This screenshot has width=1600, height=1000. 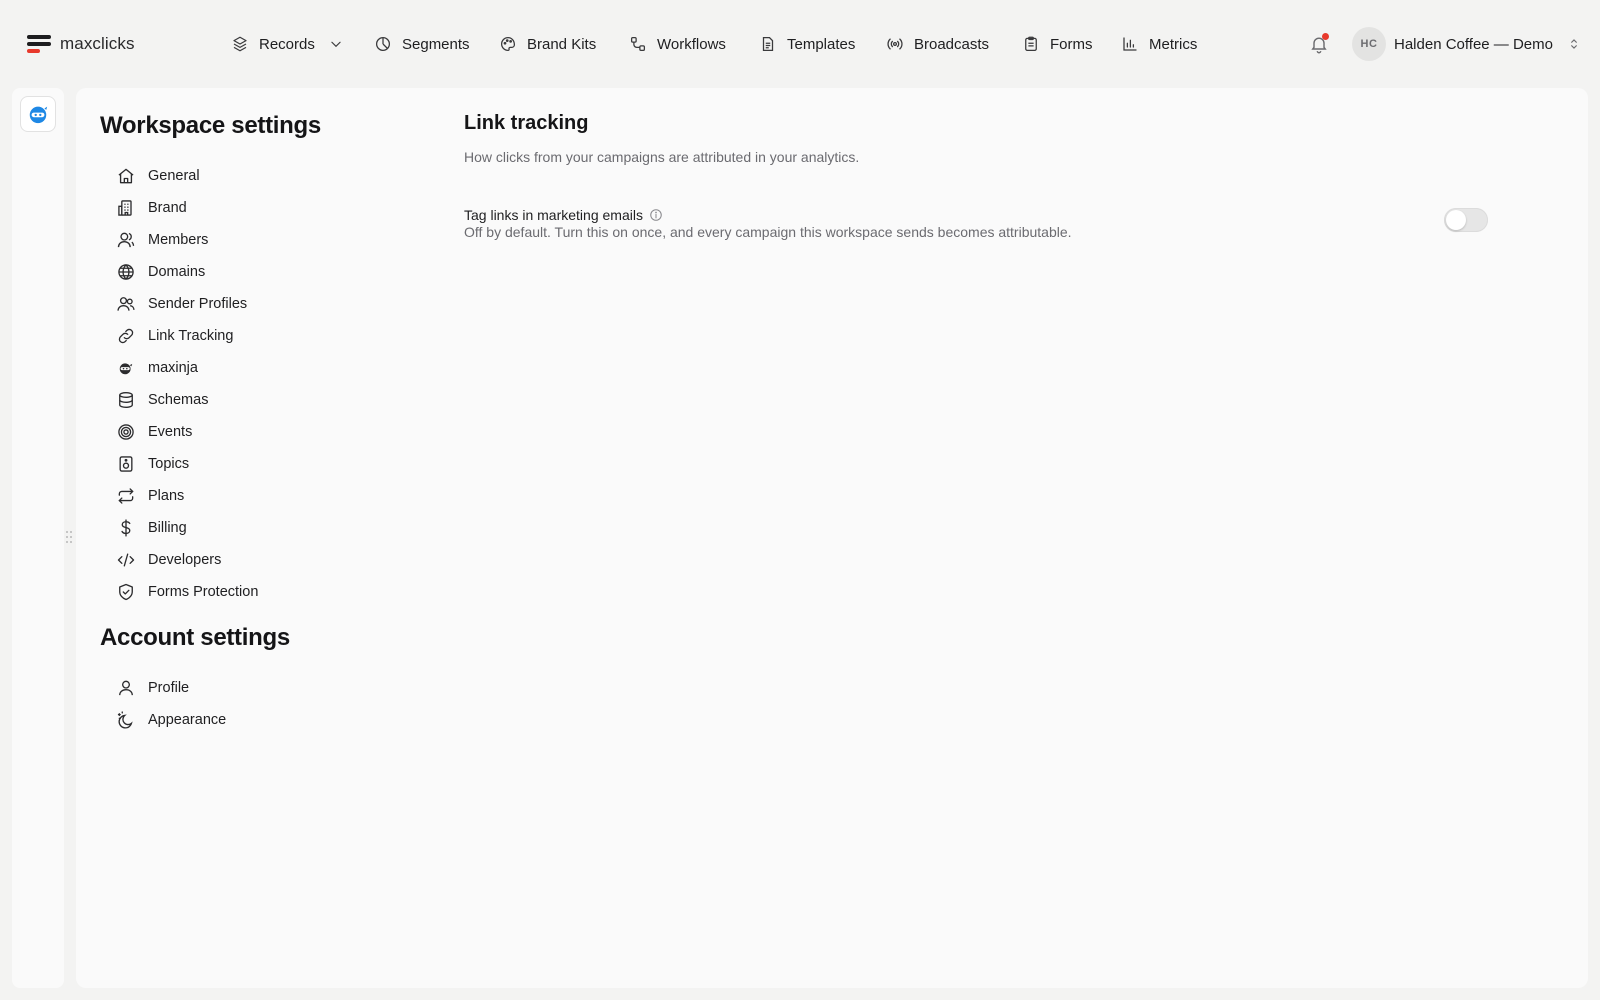 What do you see at coordinates (656, 215) in the screenshot?
I see `info-icon` at bounding box center [656, 215].